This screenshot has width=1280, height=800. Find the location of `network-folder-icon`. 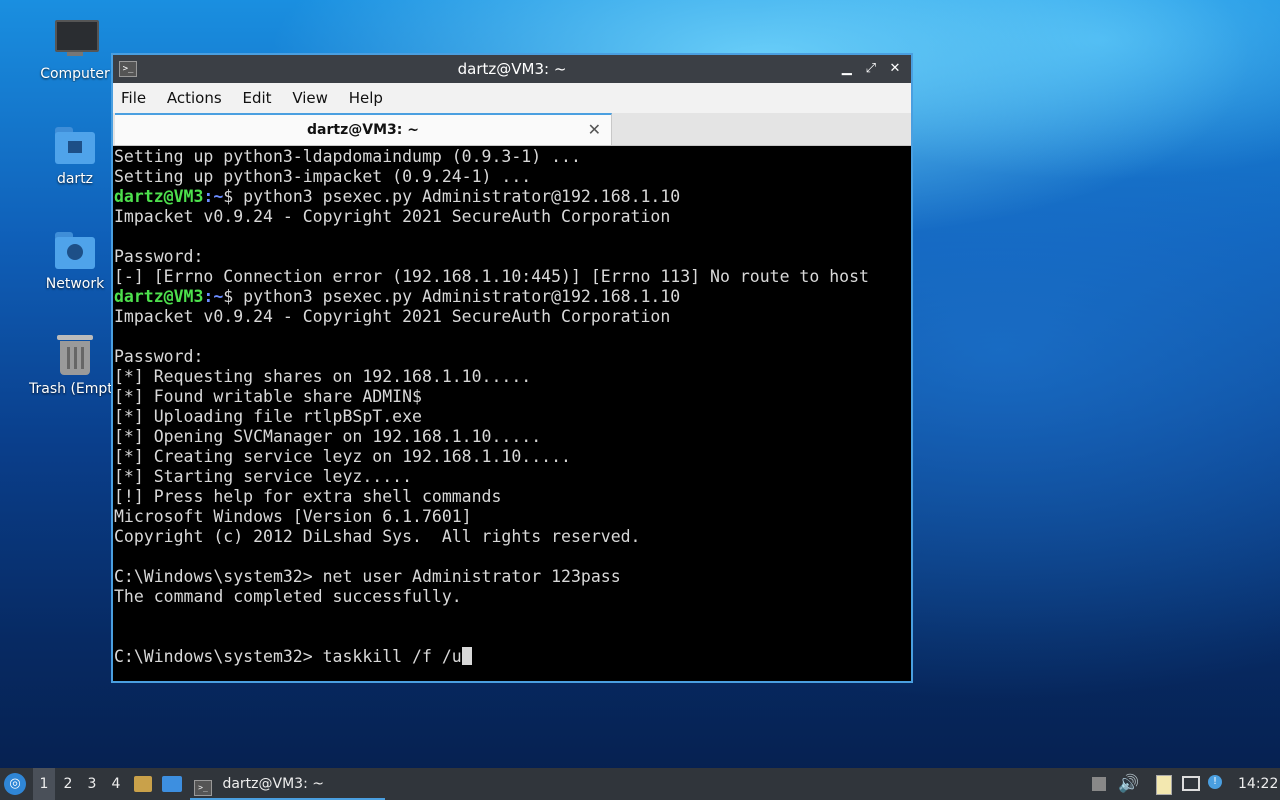

network-folder-icon is located at coordinates (75, 250).